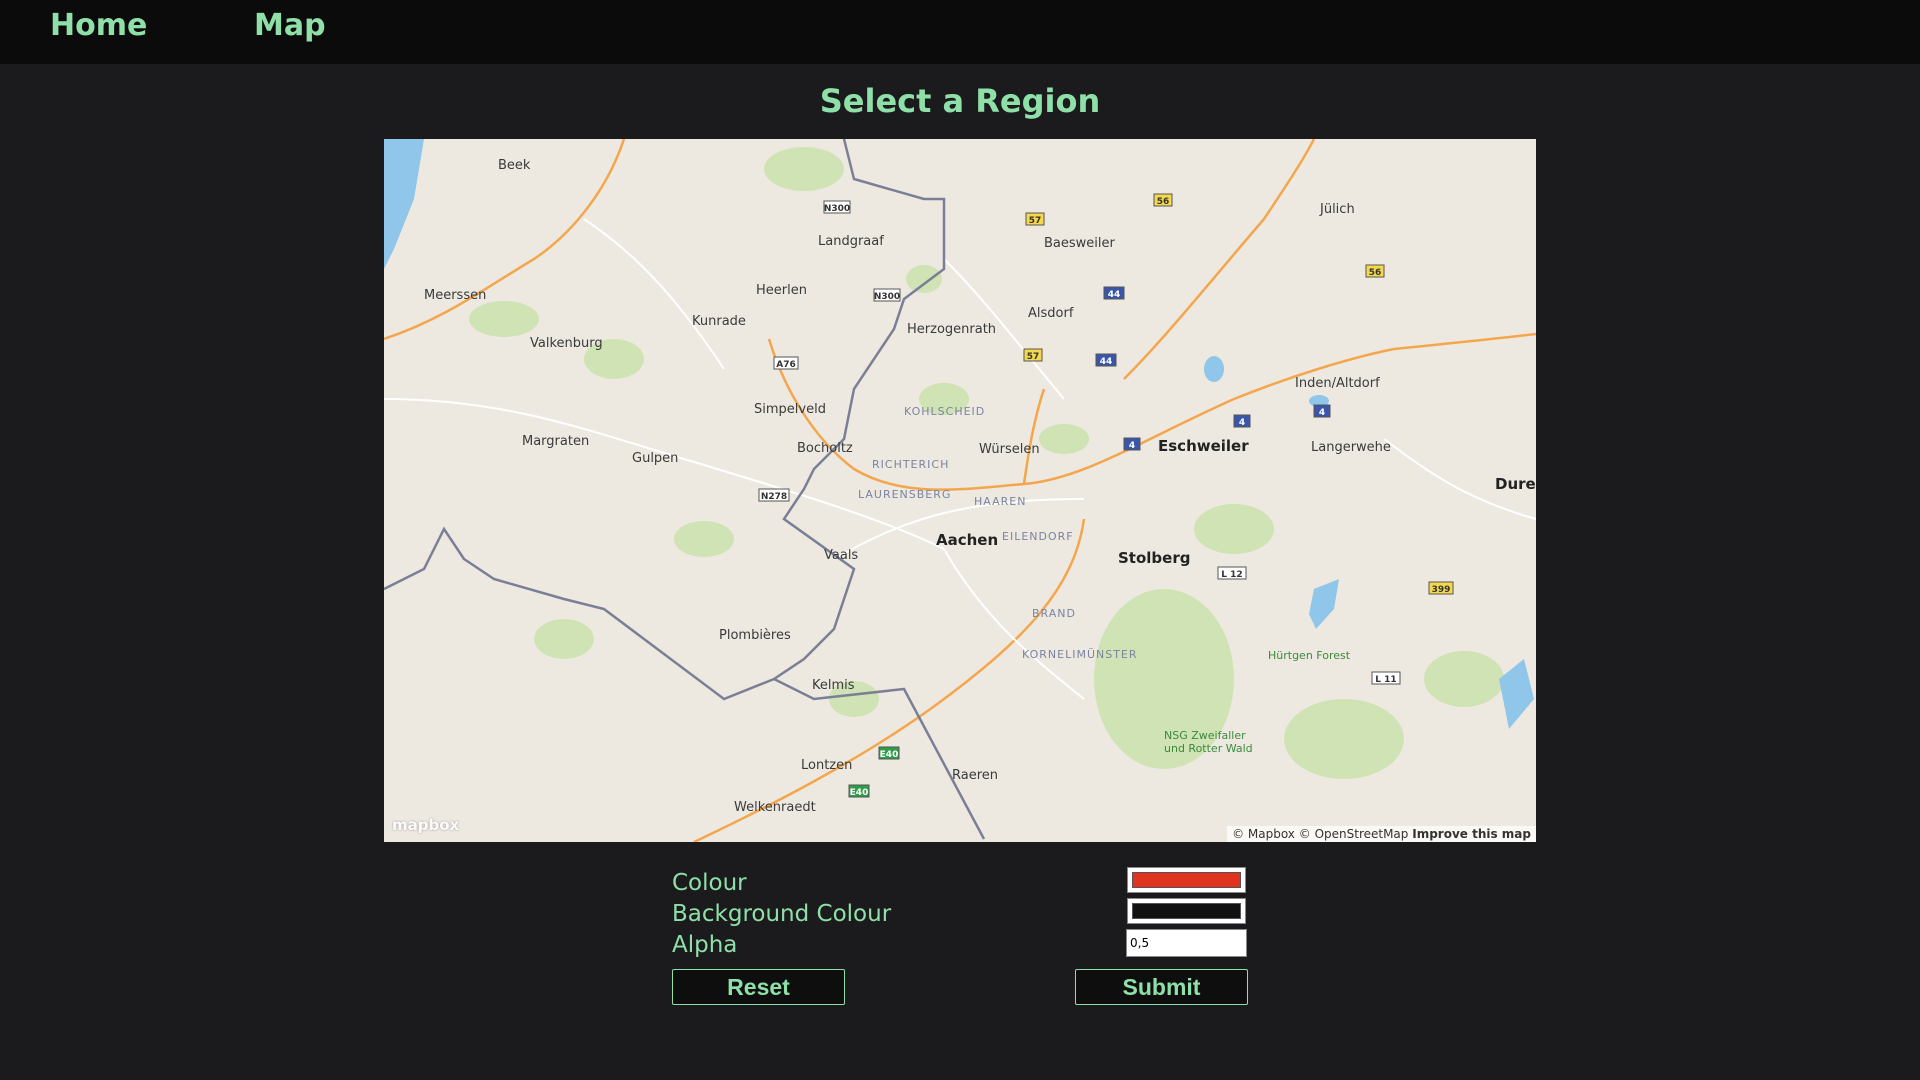 This screenshot has height=1080, width=1920. What do you see at coordinates (1051, 313) in the screenshot?
I see `place-alsdorf: Alsdorf` at bounding box center [1051, 313].